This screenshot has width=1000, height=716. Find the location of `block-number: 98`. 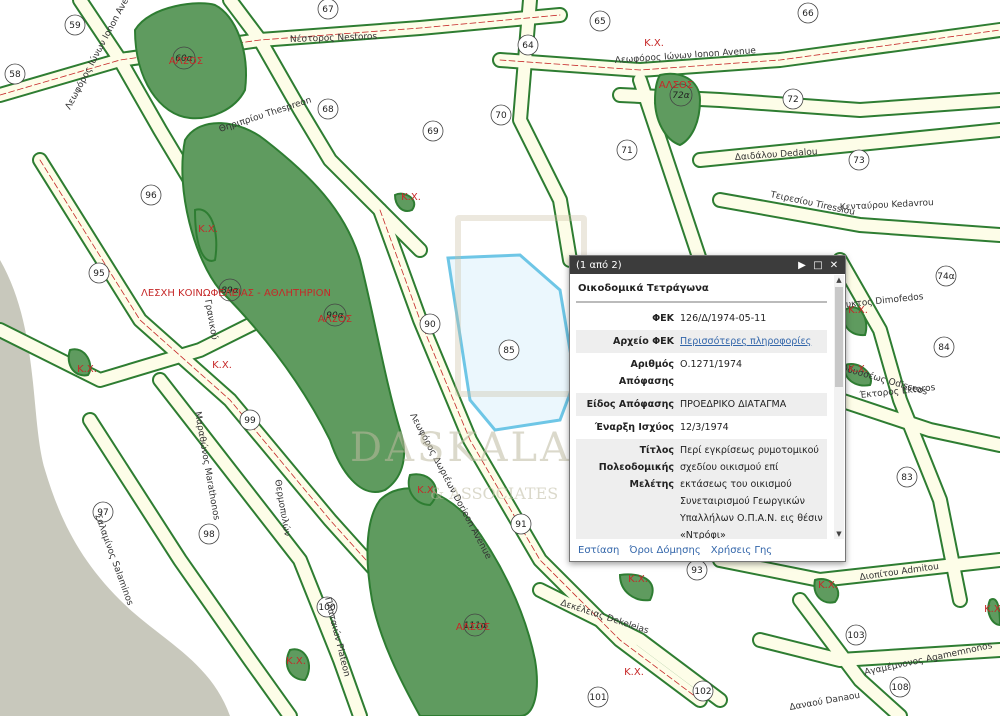

block-number: 98 is located at coordinates (209, 535).